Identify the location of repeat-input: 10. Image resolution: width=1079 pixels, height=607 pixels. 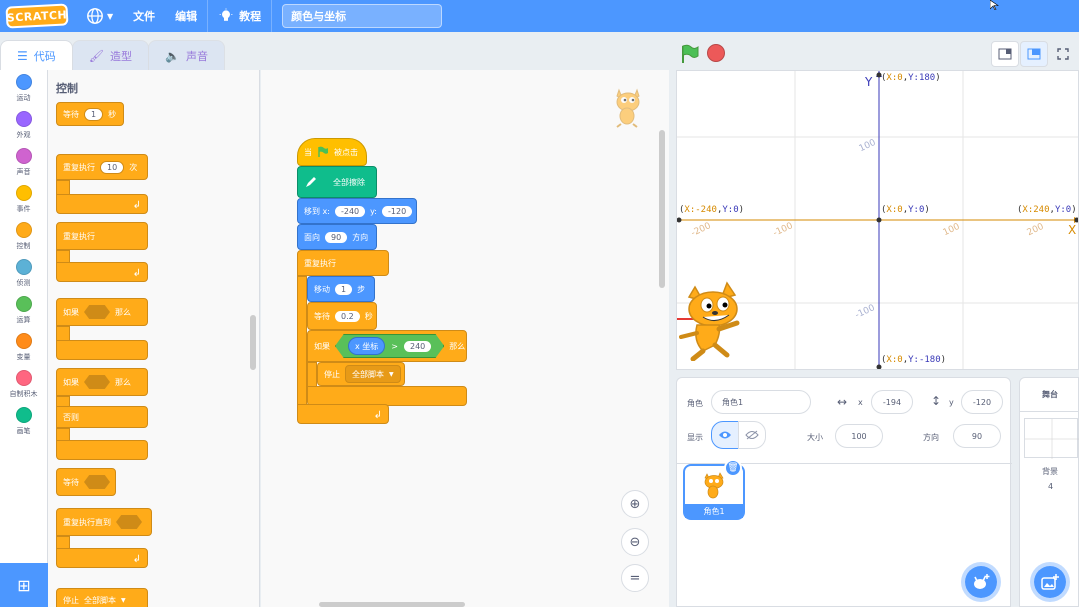
(112, 167).